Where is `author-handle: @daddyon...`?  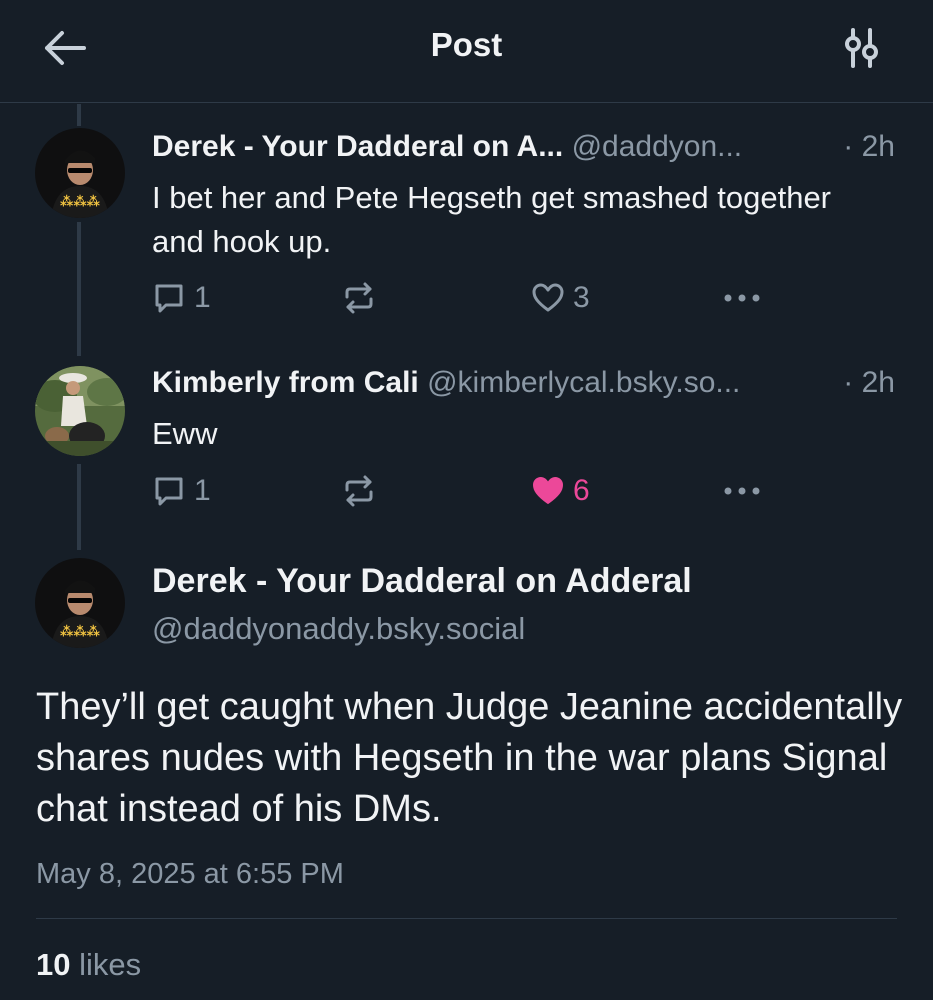
author-handle: @daddyon... is located at coordinates (657, 146).